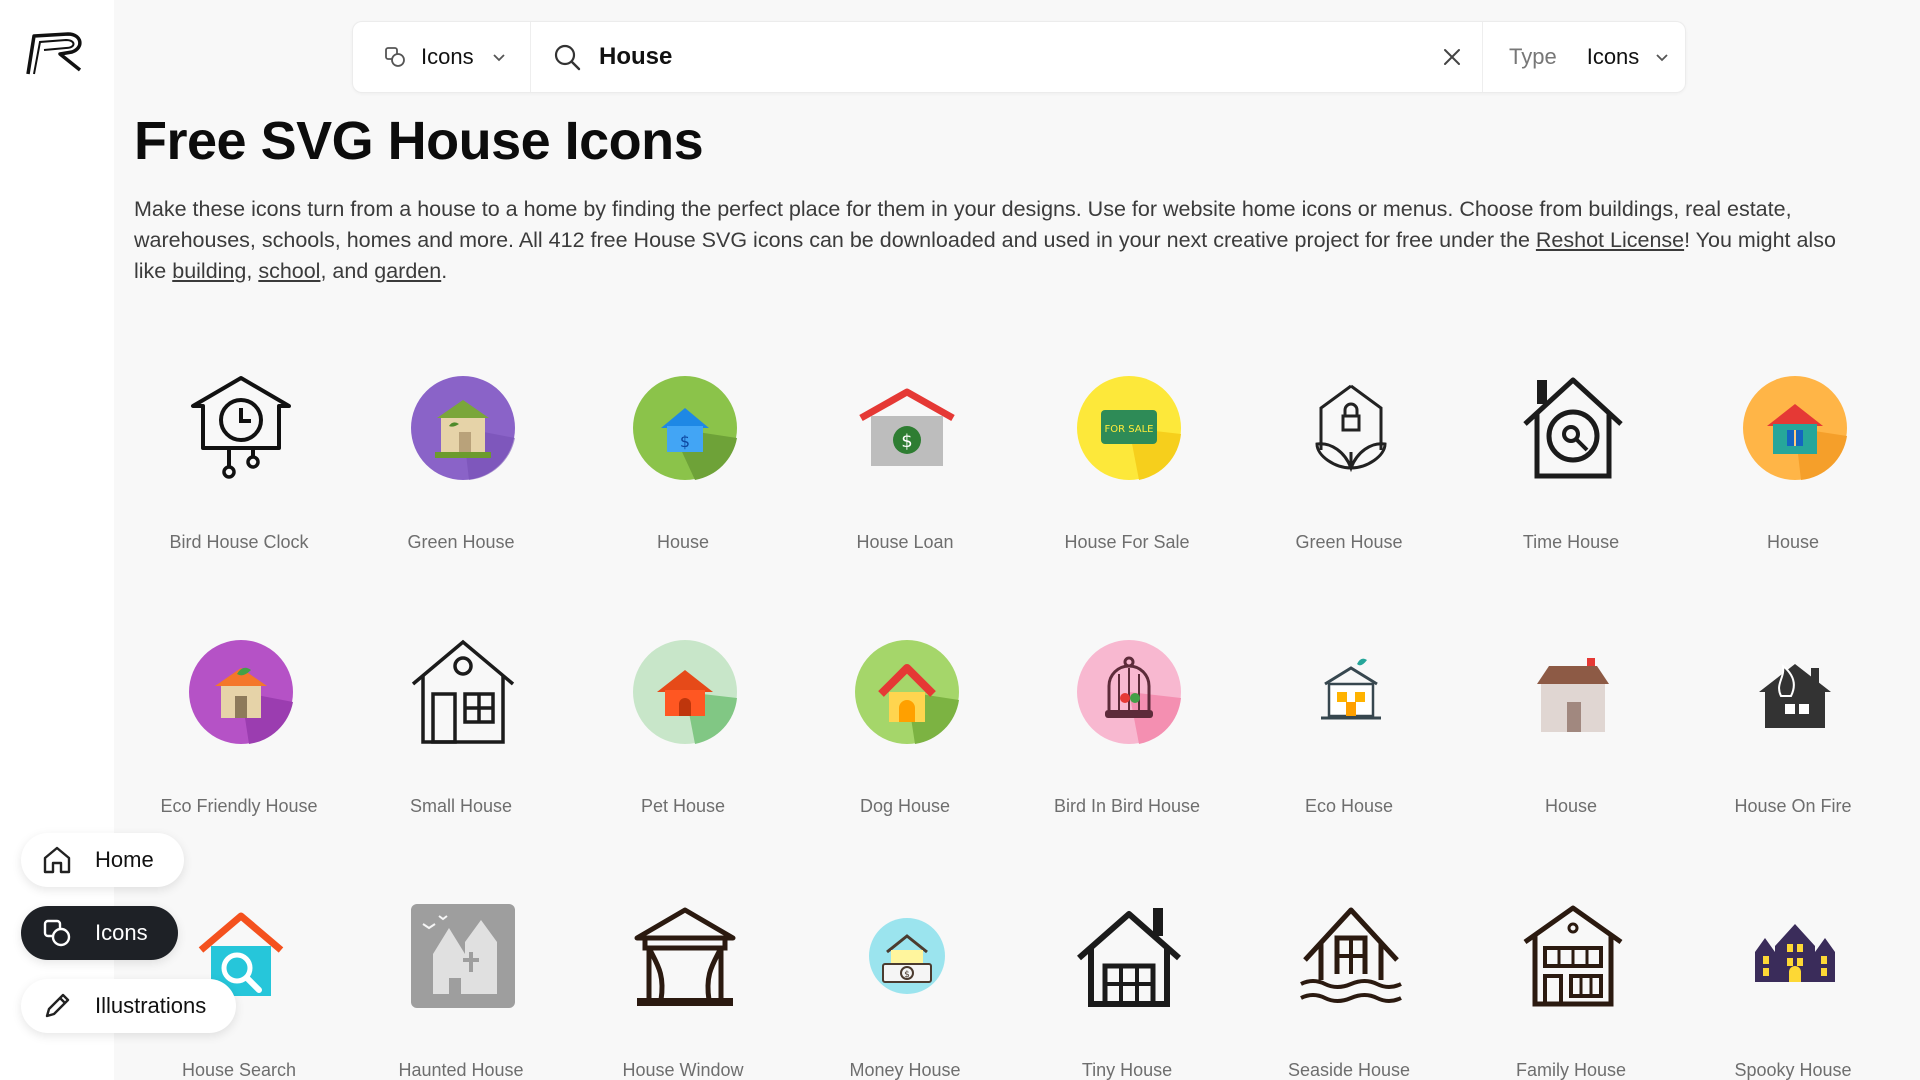 The width and height of the screenshot is (1920, 1080). I want to click on icon-card: $ House, so click(683, 470).